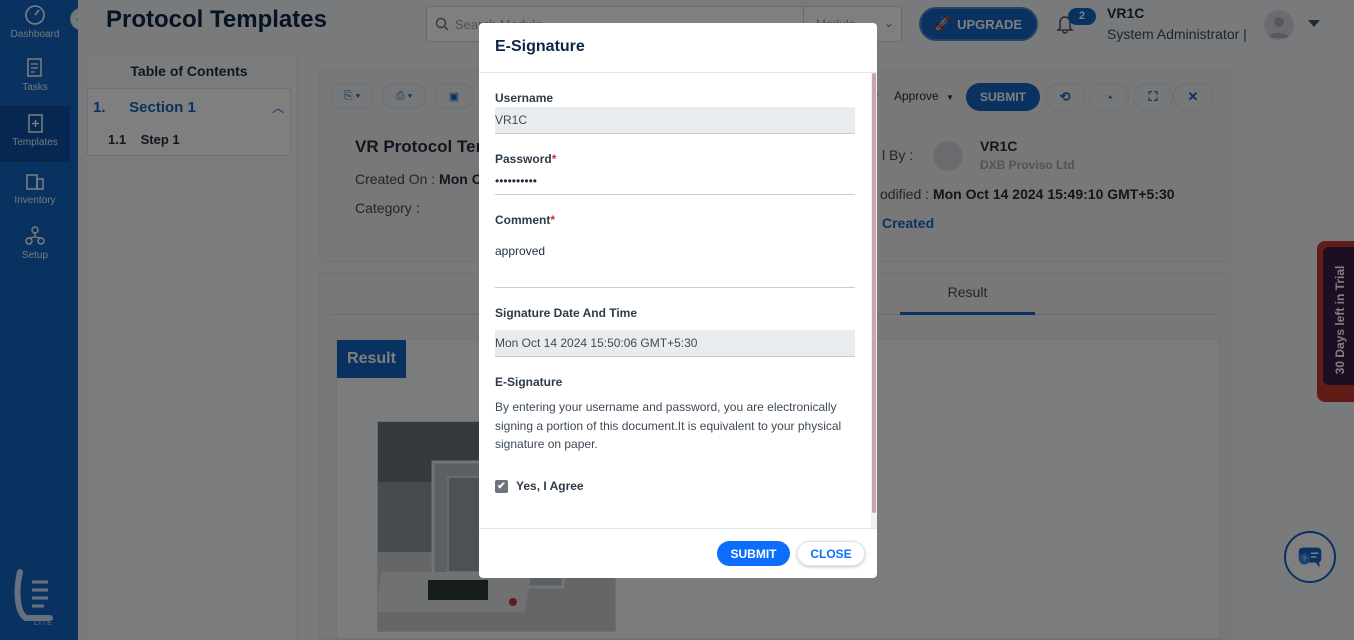 This screenshot has width=1354, height=640. What do you see at coordinates (678, 72) in the screenshot?
I see `dialog-divider` at bounding box center [678, 72].